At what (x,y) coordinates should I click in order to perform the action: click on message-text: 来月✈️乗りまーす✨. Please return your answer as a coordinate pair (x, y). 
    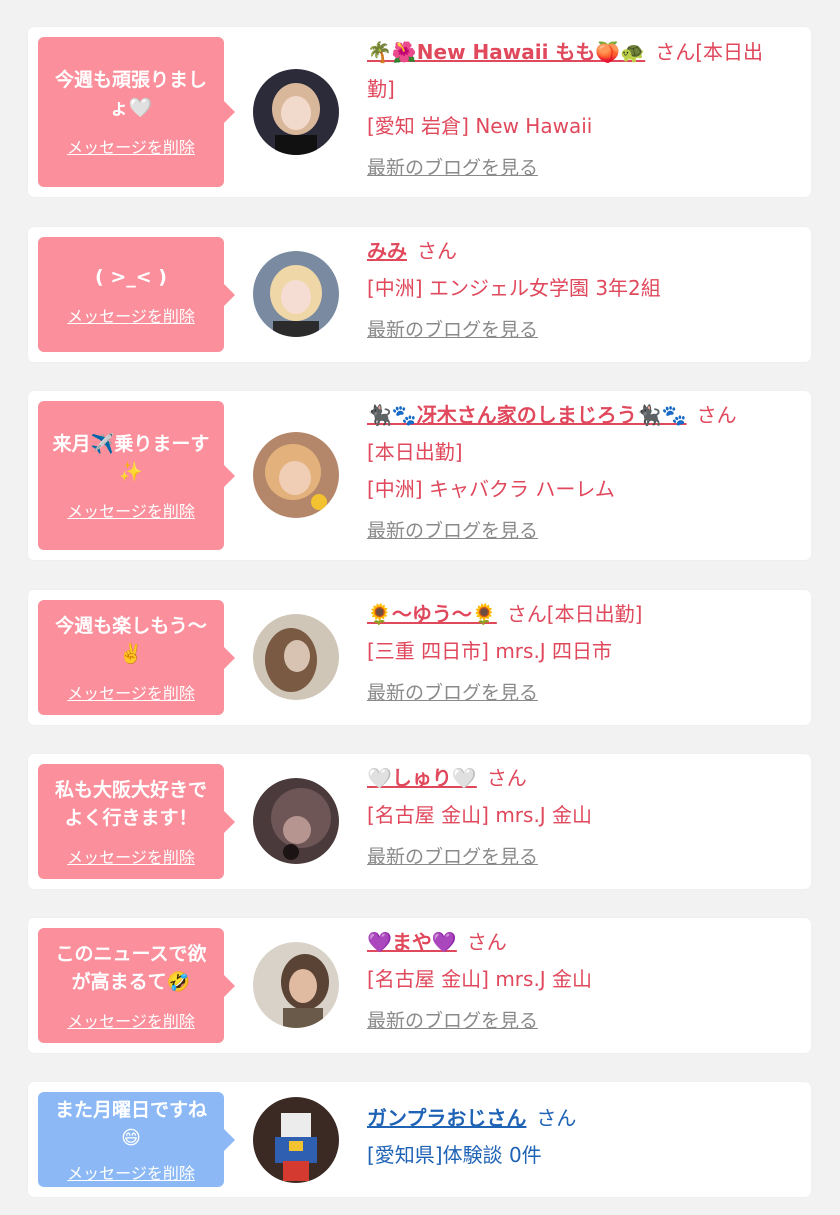
    Looking at the image, I should click on (131, 457).